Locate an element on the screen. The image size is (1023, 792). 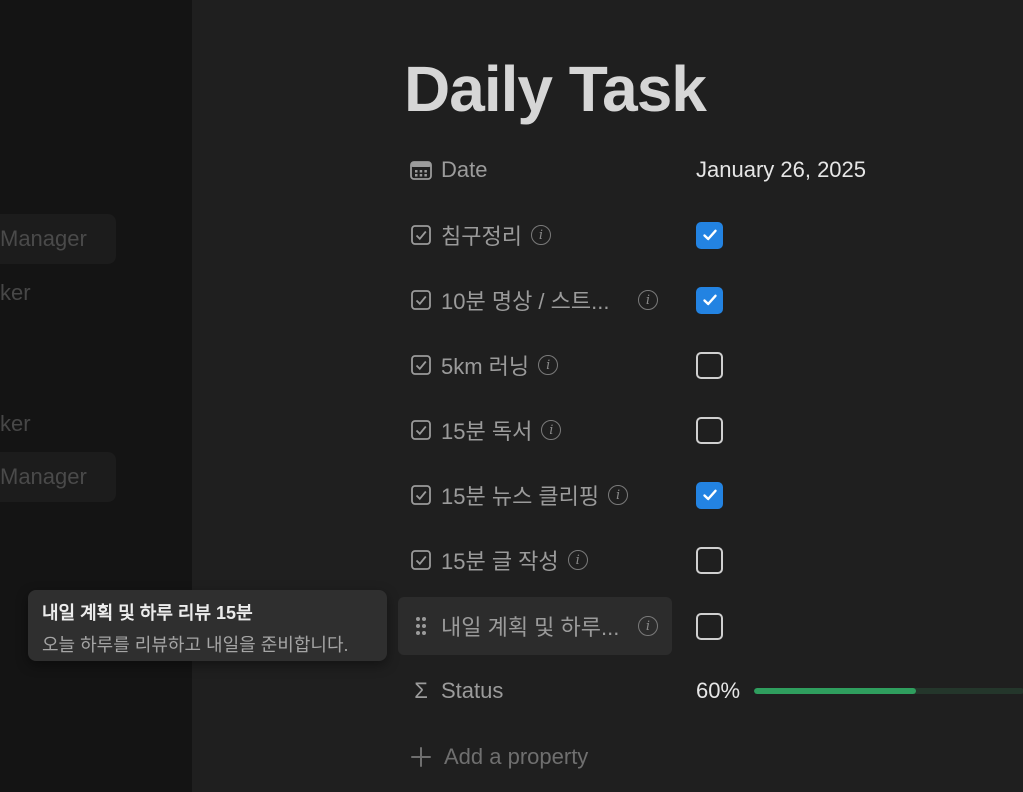
date-value: January 26, 2025 is located at coordinates (781, 170).